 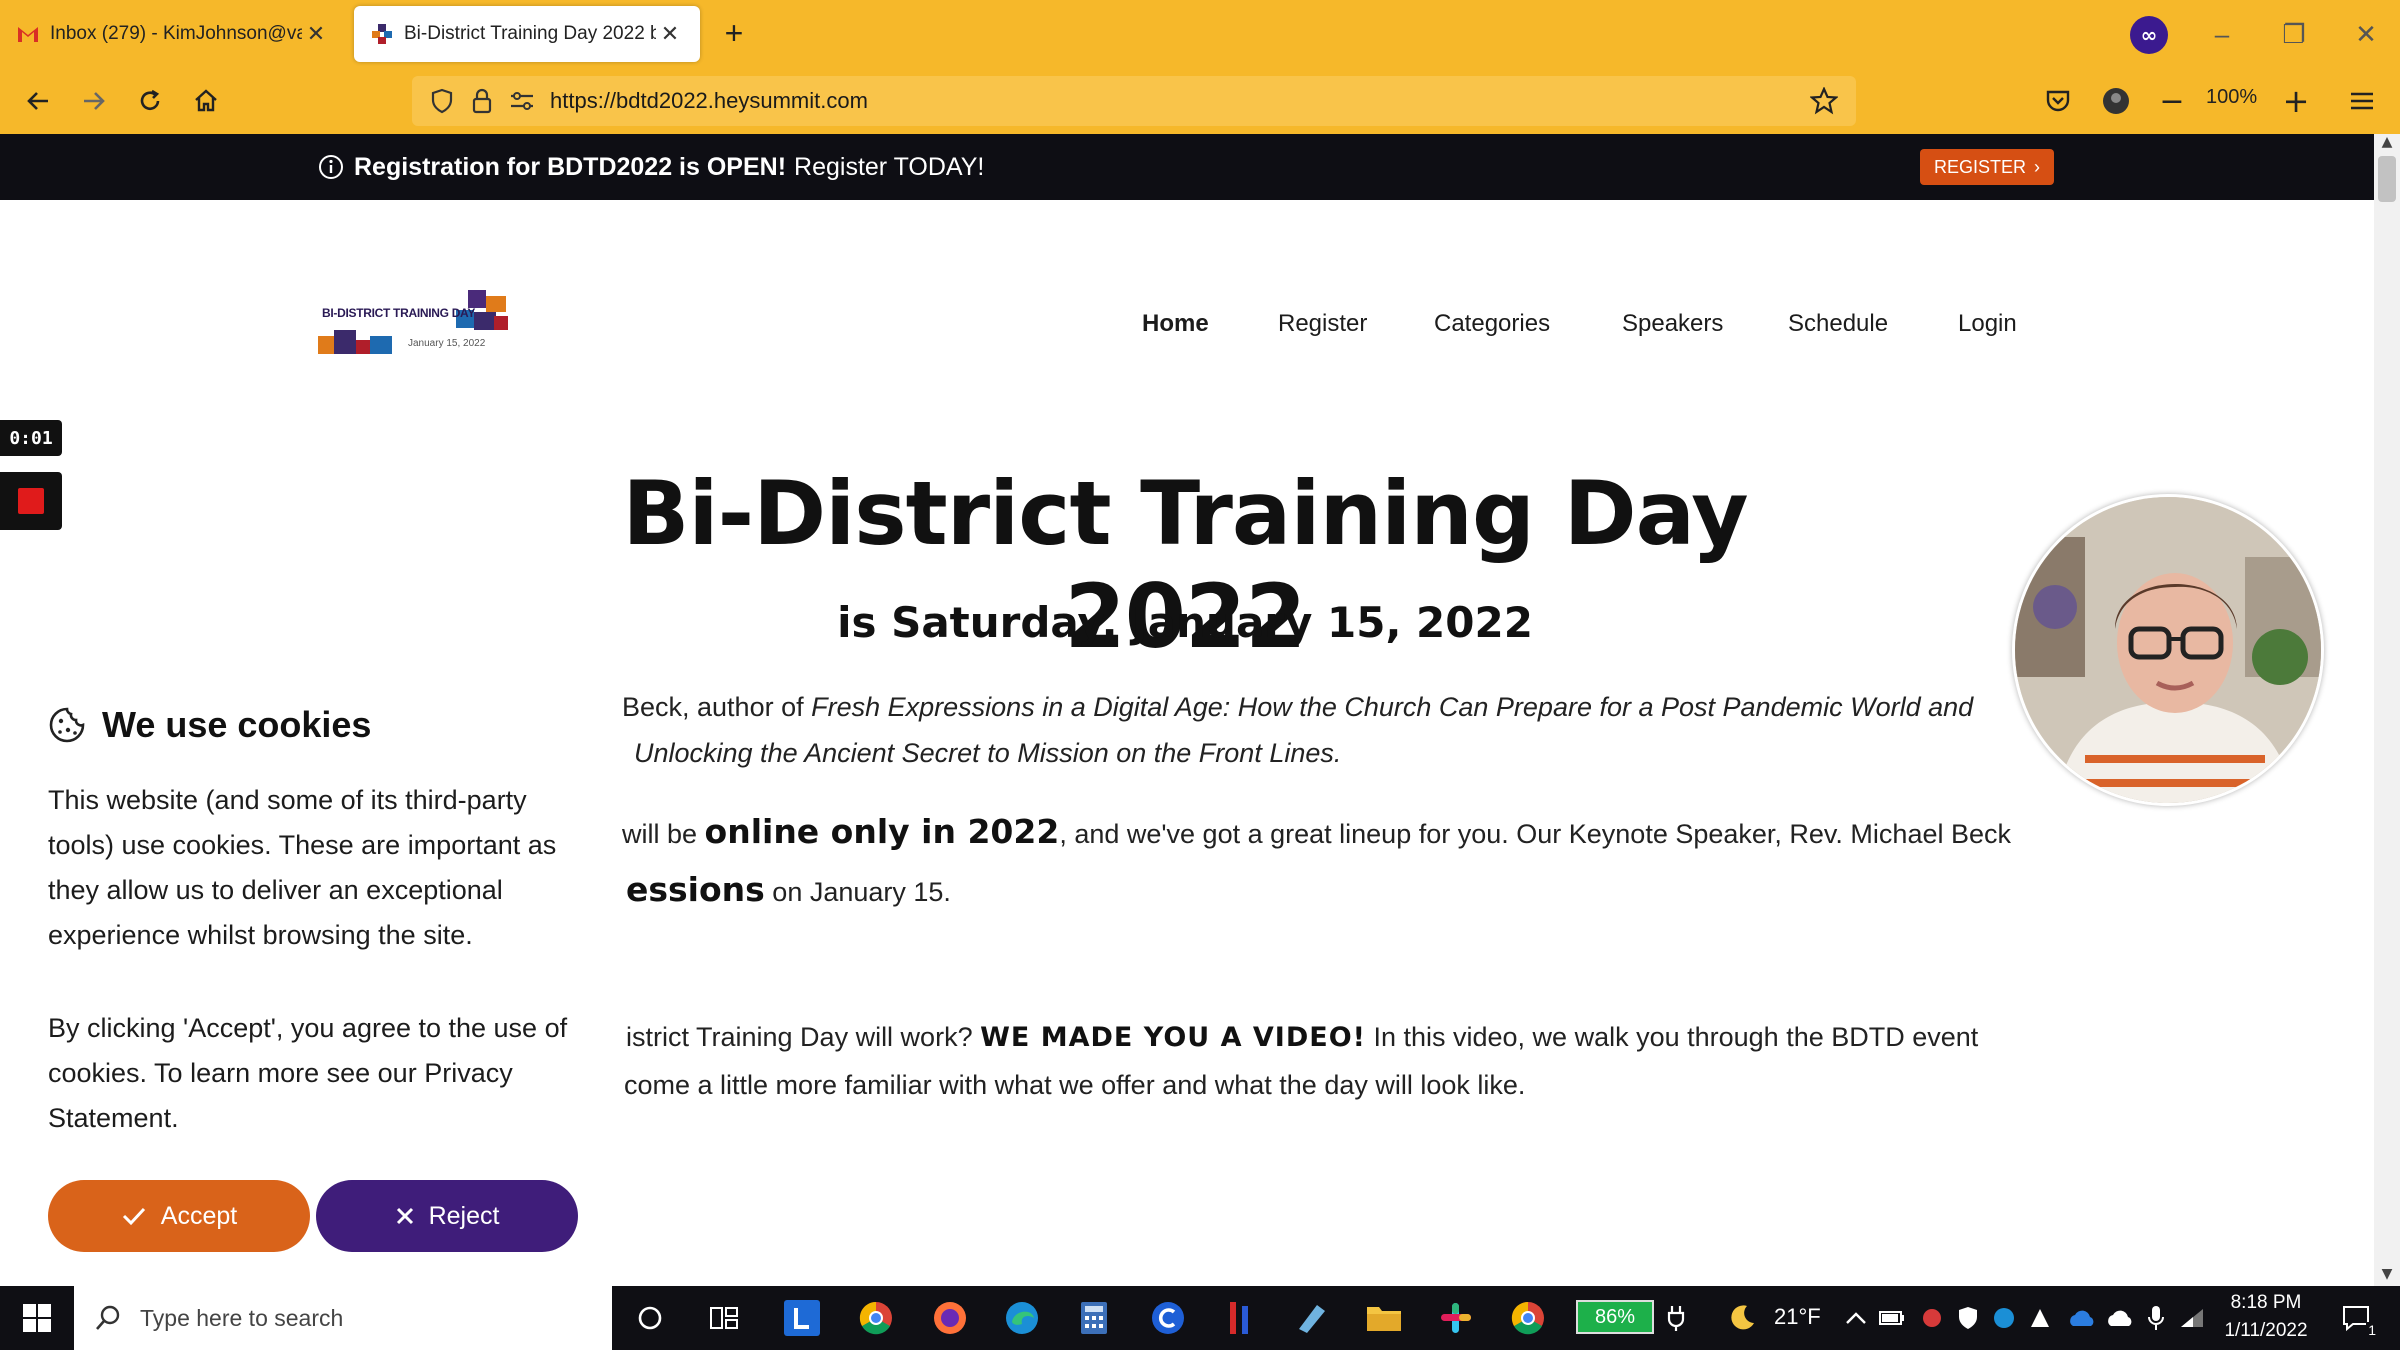 I want to click on bookmark-star-icon, so click(x=1824, y=101).